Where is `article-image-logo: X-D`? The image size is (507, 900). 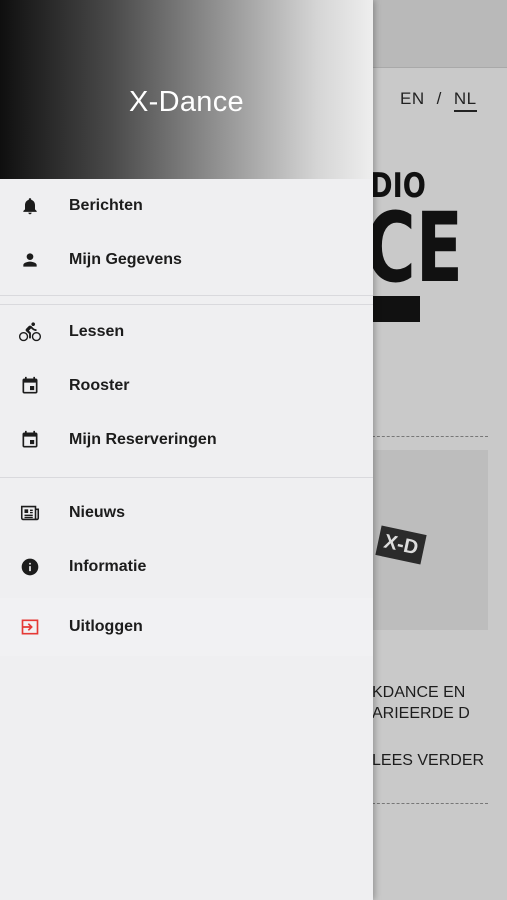 article-image-logo: X-D is located at coordinates (401, 545).